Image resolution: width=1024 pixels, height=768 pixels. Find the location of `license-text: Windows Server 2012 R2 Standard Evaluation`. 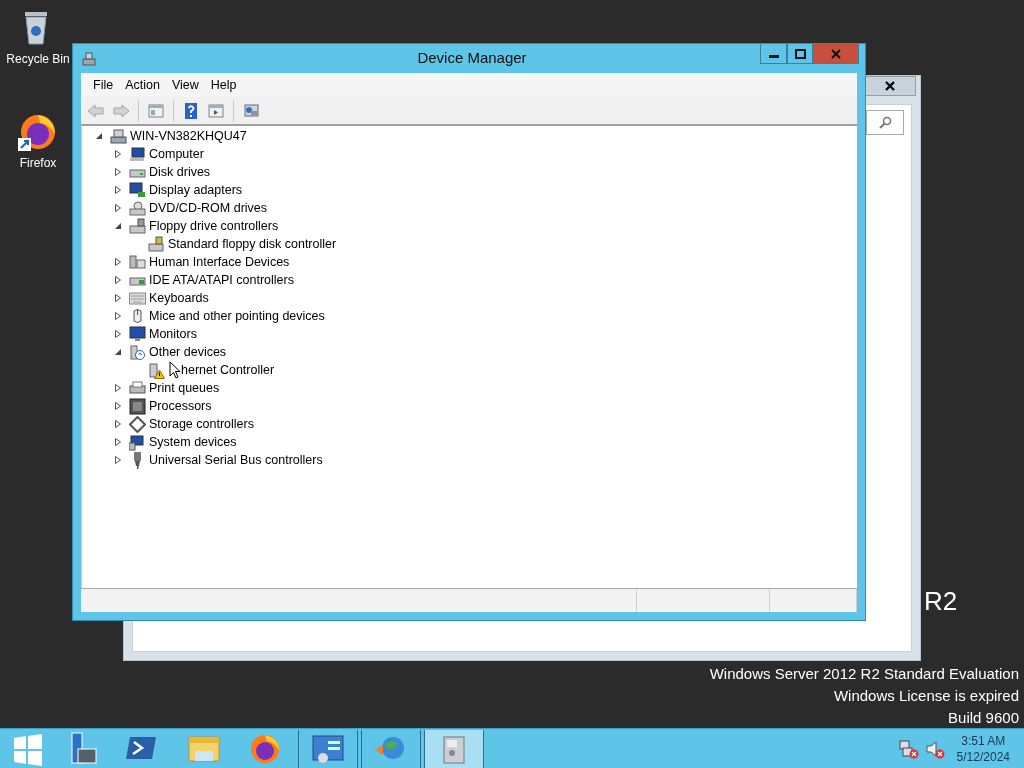

license-text: Windows Server 2012 R2 Standard Evaluation is located at coordinates (864, 674).